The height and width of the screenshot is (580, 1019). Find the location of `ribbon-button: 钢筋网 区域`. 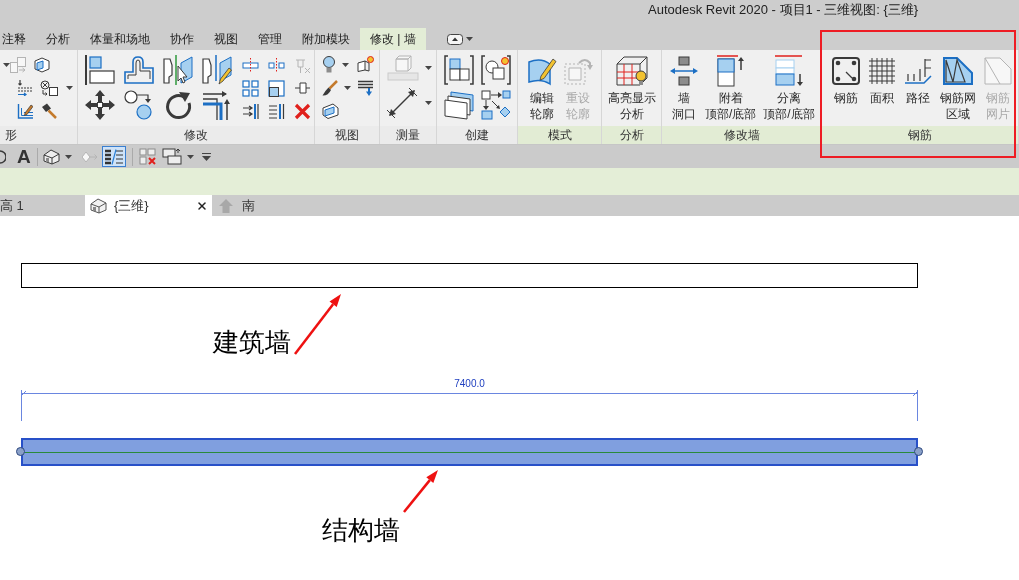

ribbon-button: 钢筋网 区域 is located at coordinates (958, 88).